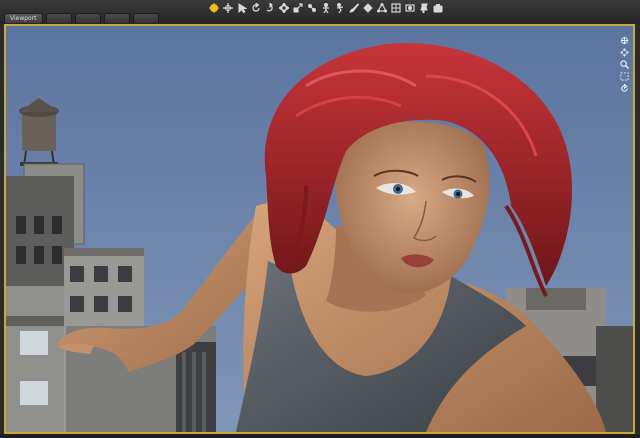 Image resolution: width=640 pixels, height=438 pixels. I want to click on camera-pin-icon, so click(423, 7).